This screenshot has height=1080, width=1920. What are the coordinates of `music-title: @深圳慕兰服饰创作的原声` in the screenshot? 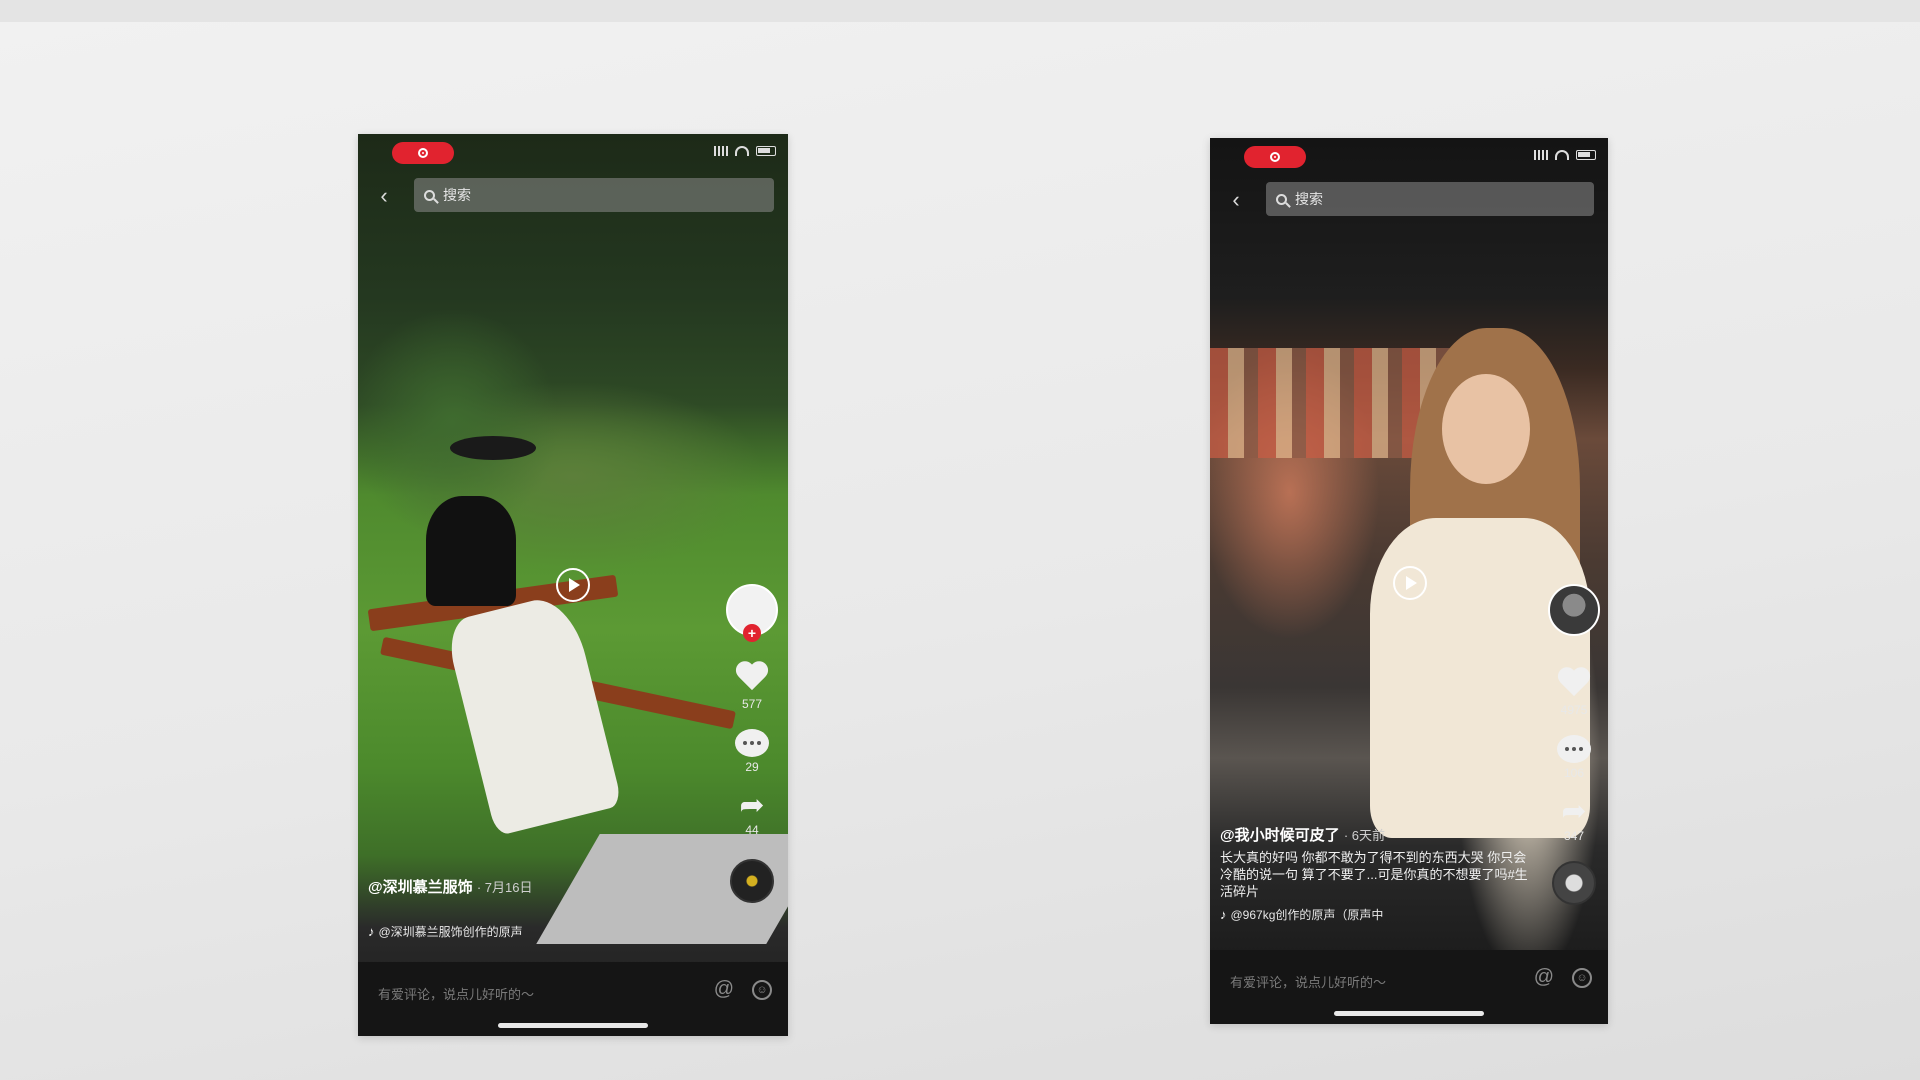 It's located at (450, 932).